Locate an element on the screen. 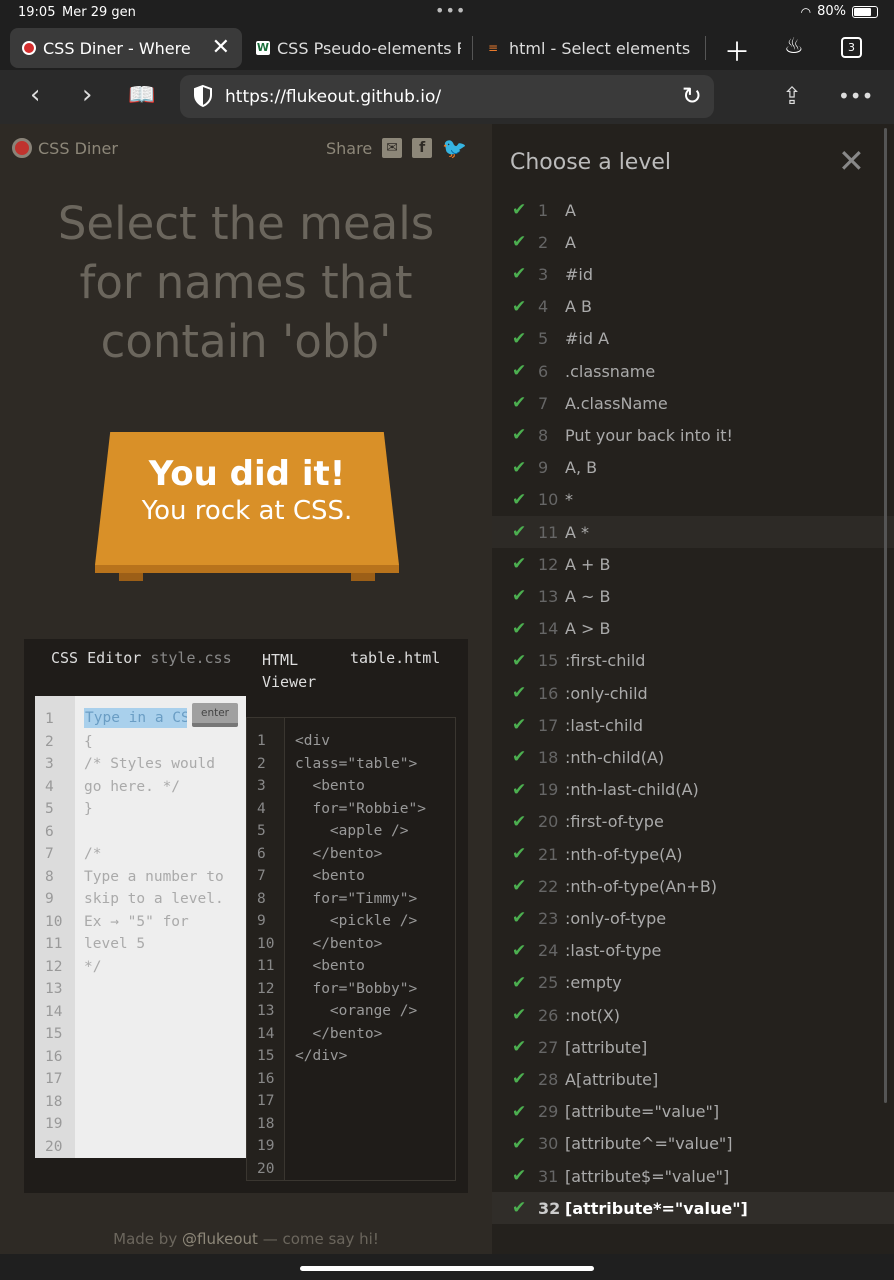  level-item: ✔ 18:nth-child(A) is located at coordinates (693, 757).